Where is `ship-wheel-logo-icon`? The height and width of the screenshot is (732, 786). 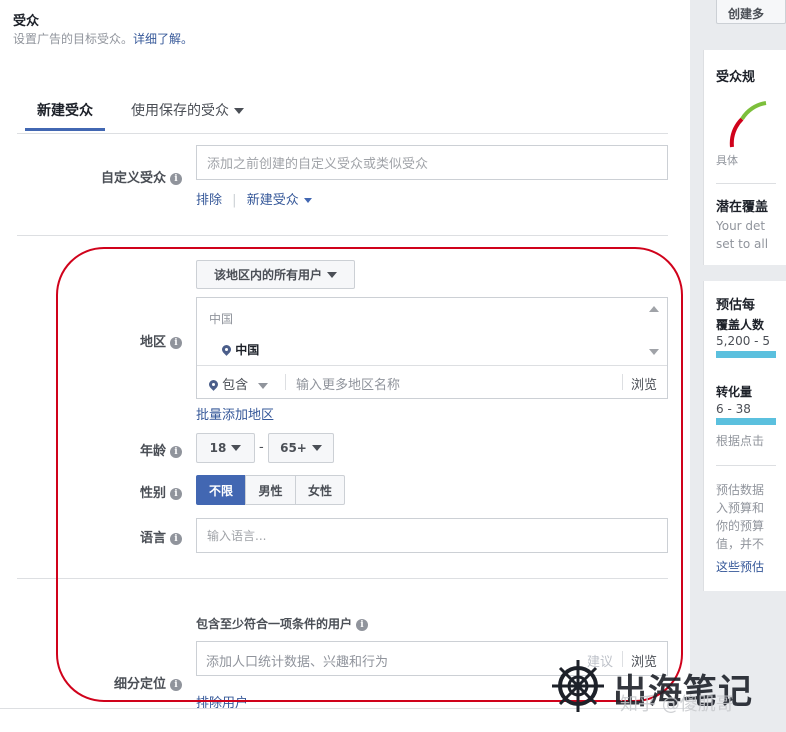 ship-wheel-logo-icon is located at coordinates (578, 686).